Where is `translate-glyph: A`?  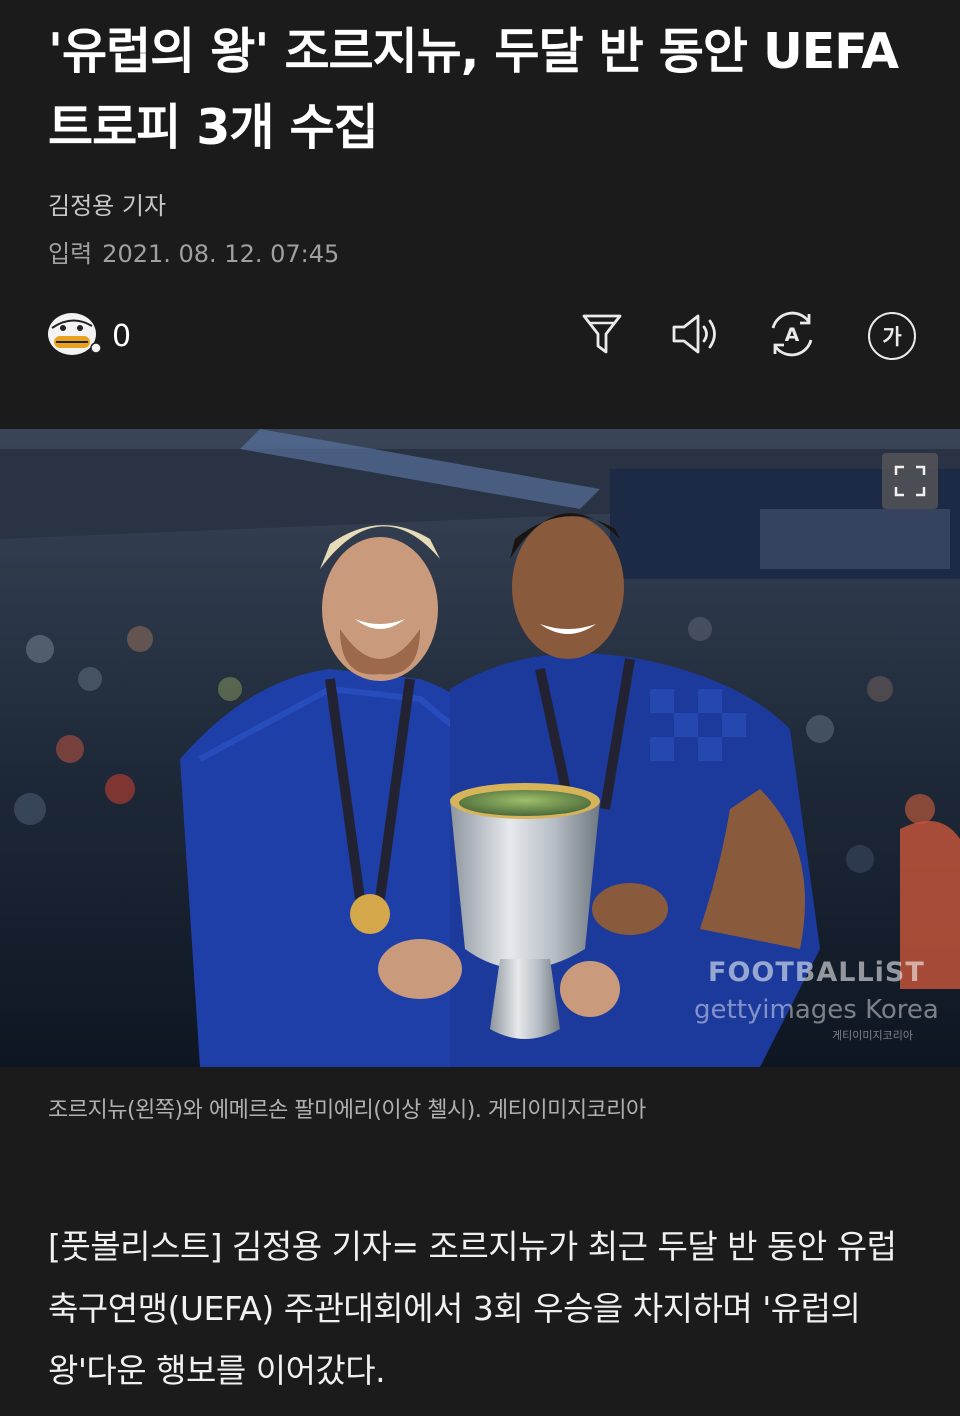 translate-glyph: A is located at coordinates (792, 335).